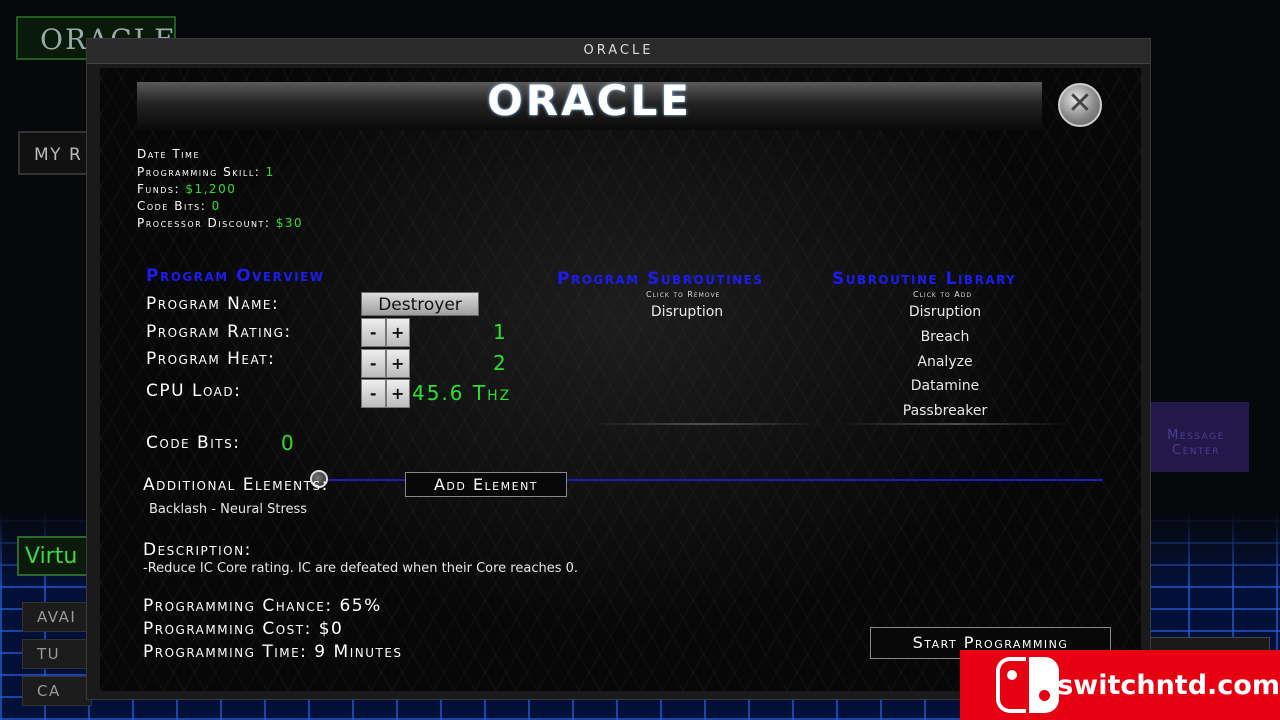  I want to click on program-rating-minus-button: -, so click(373, 332).